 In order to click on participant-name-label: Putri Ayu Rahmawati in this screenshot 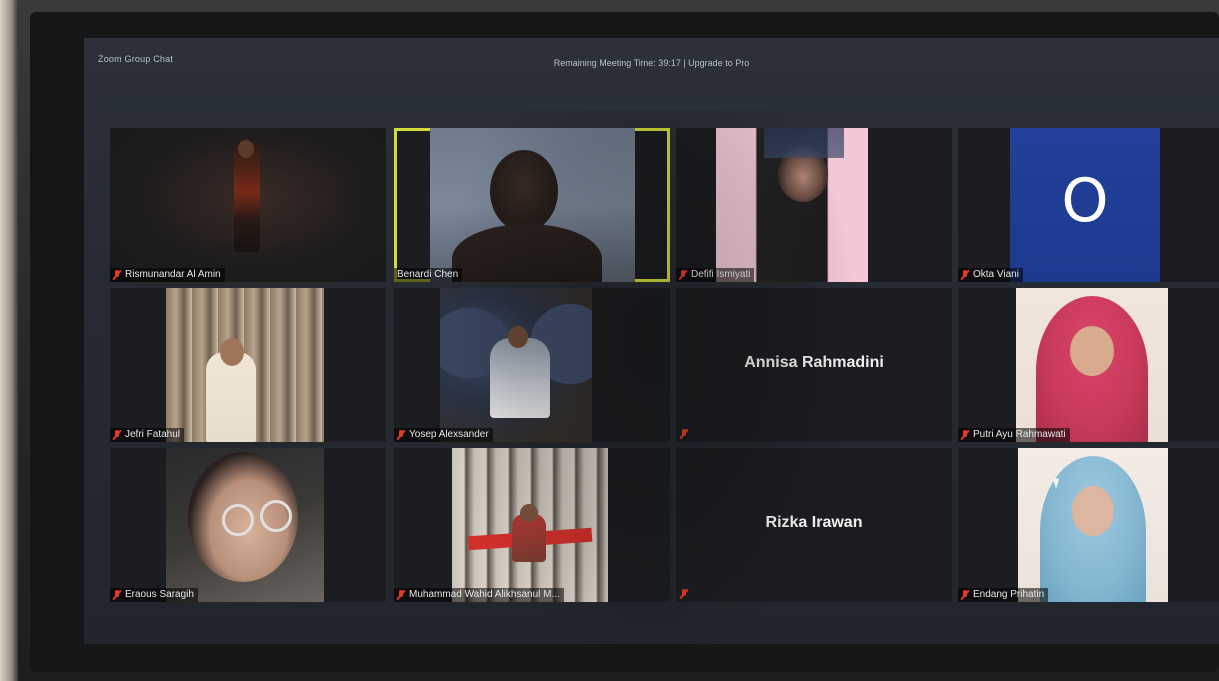, I will do `click(1014, 435)`.